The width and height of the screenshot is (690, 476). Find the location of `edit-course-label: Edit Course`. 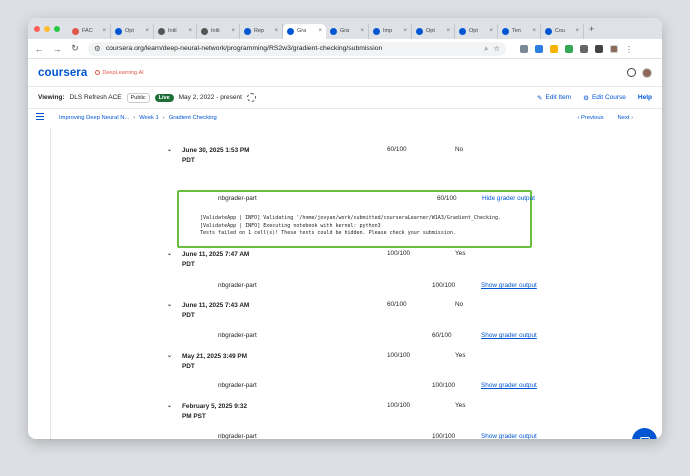

edit-course-label: Edit Course is located at coordinates (608, 97).